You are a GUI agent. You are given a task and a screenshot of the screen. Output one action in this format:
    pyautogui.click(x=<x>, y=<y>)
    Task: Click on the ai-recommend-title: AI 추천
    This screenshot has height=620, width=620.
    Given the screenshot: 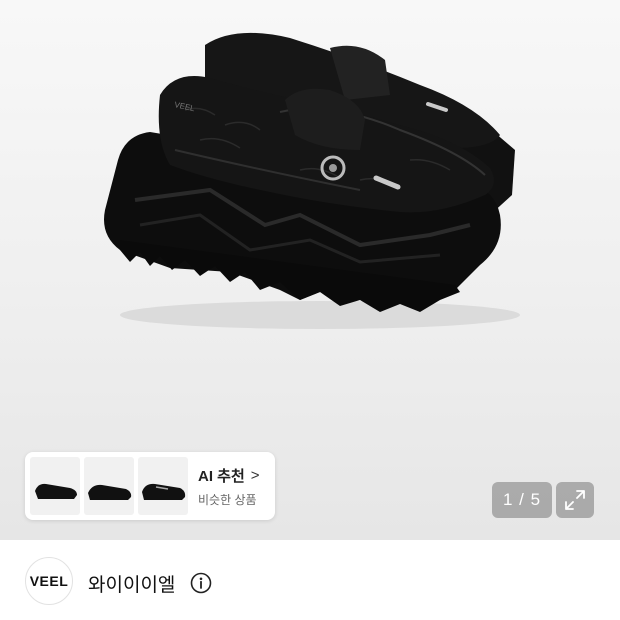 What is the action you would take?
    pyautogui.click(x=221, y=476)
    